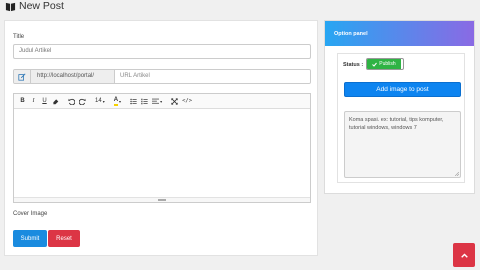 The width and height of the screenshot is (480, 270). I want to click on url-input-group: http://localhost/portal/ URL Artikel, so click(162, 76).